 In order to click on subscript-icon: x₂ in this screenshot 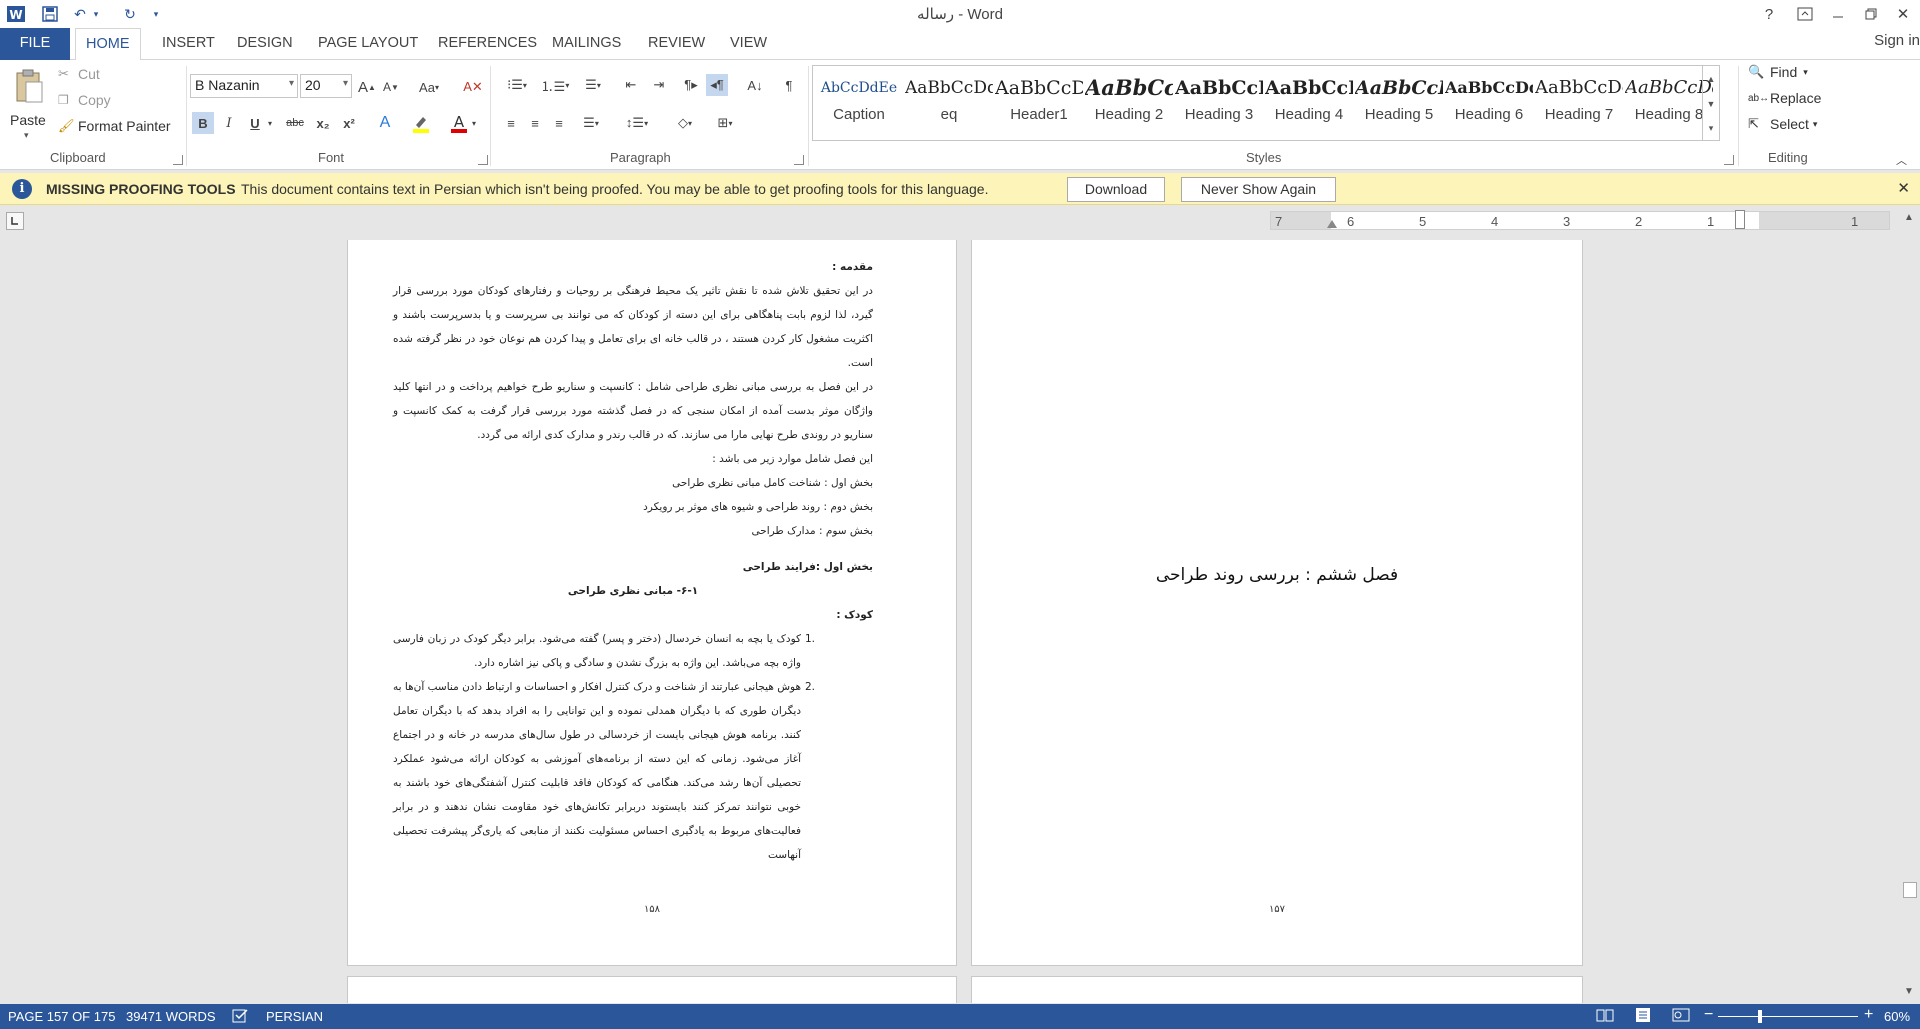, I will do `click(323, 123)`.